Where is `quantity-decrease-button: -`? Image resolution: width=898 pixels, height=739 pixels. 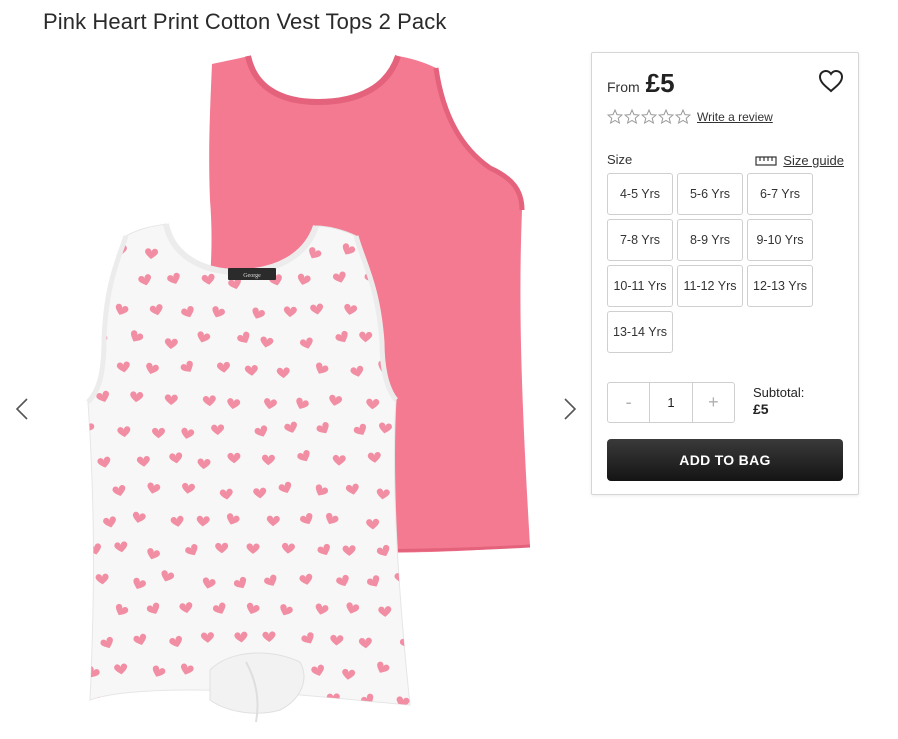 quantity-decrease-button: - is located at coordinates (628, 402).